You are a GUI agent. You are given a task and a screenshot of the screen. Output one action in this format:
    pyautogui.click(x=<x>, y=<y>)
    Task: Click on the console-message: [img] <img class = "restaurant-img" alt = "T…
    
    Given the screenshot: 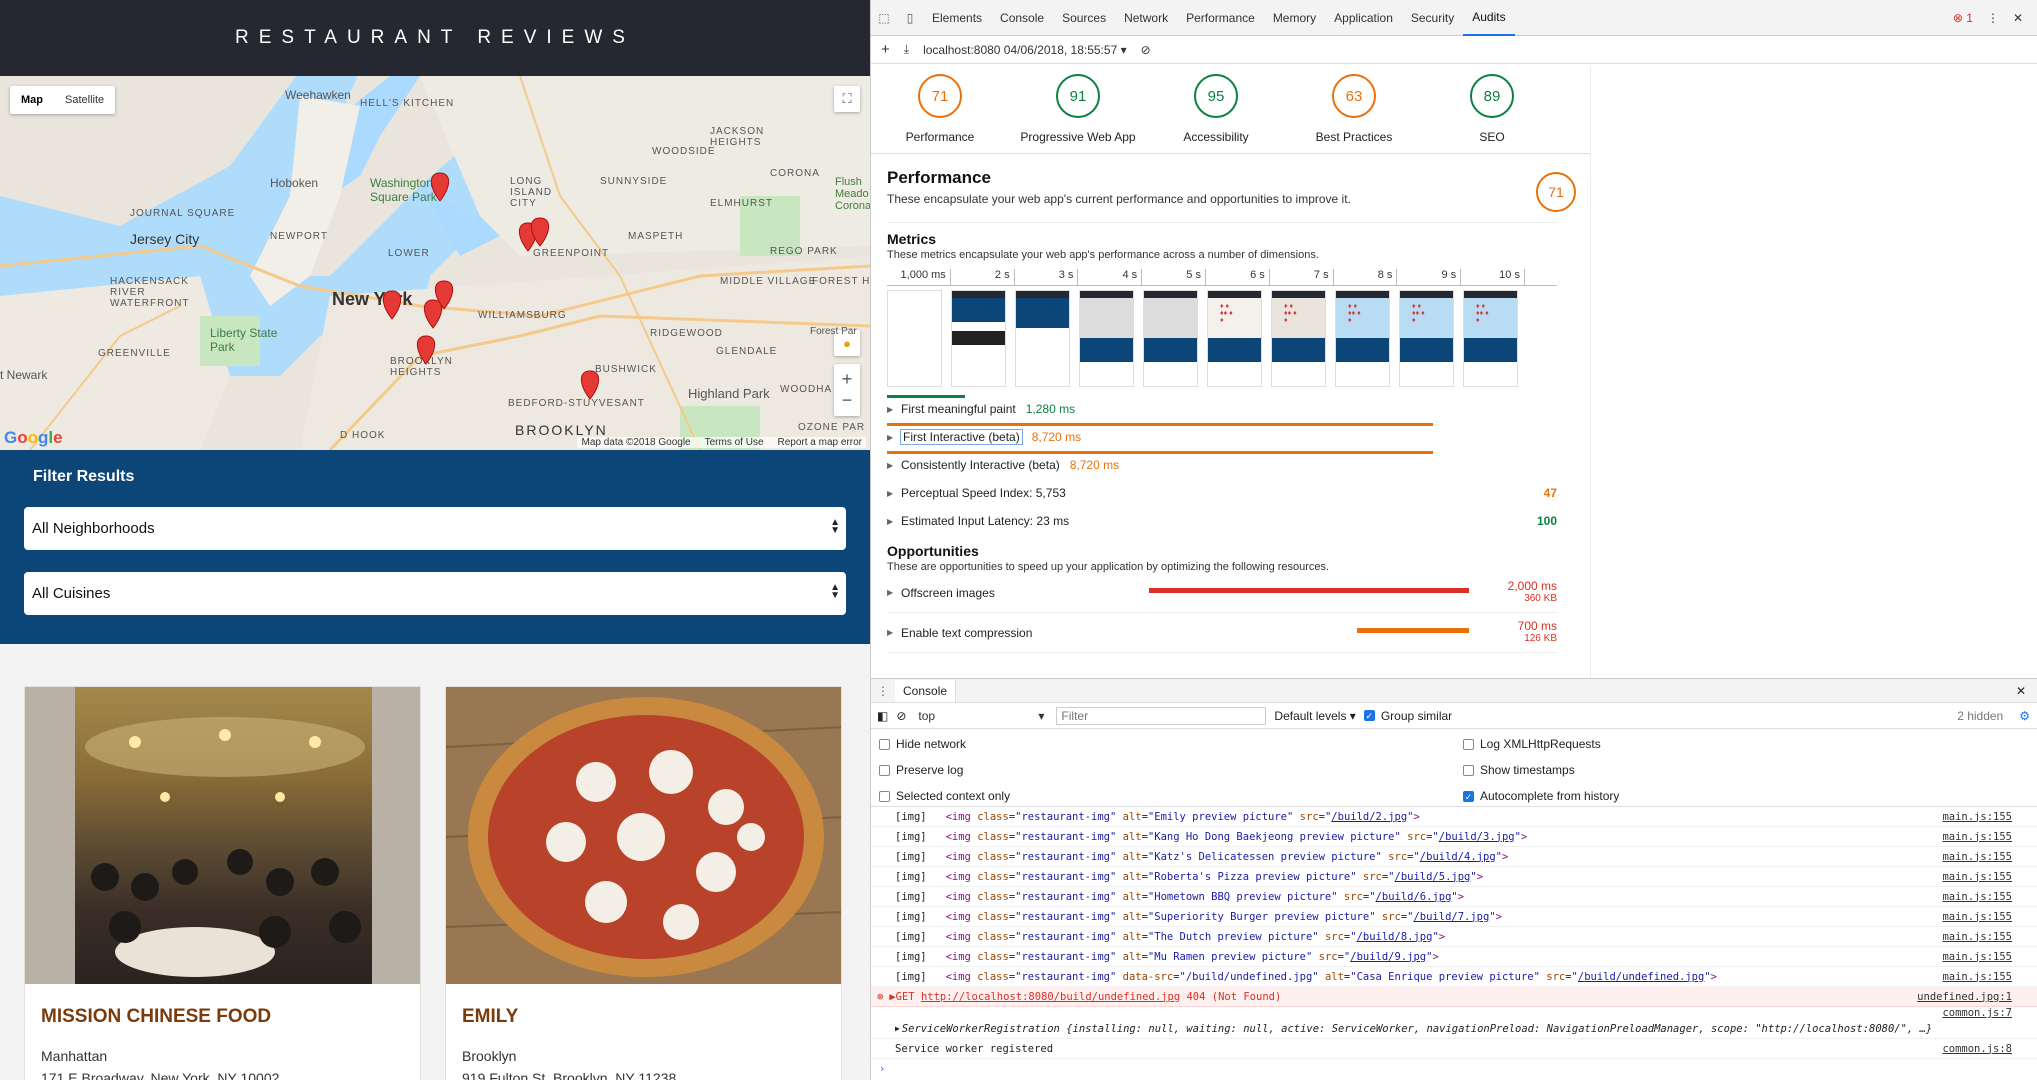 What is the action you would take?
    pyautogui.click(x=1454, y=937)
    